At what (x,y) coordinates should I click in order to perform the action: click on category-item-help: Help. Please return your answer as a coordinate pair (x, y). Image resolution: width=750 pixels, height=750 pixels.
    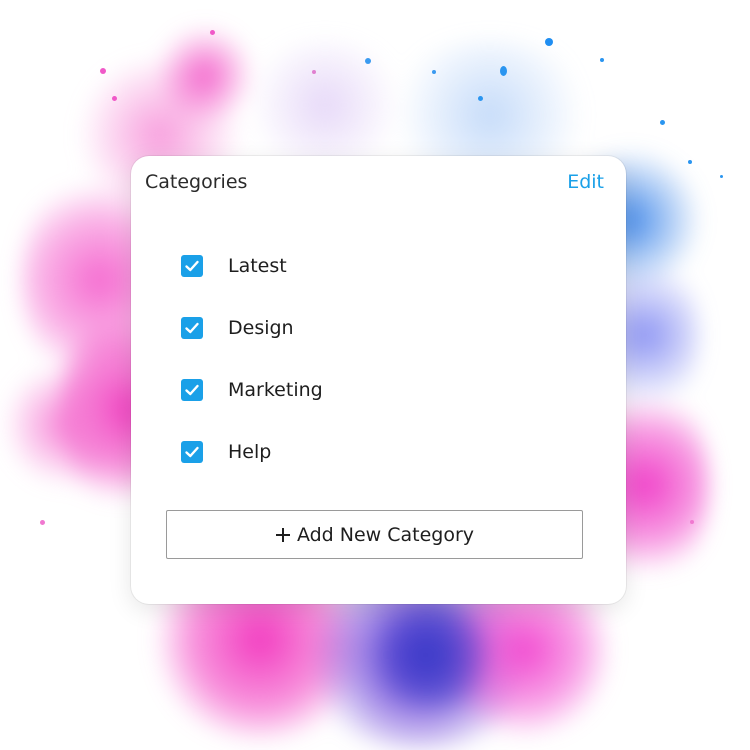
    Looking at the image, I should click on (252, 452).